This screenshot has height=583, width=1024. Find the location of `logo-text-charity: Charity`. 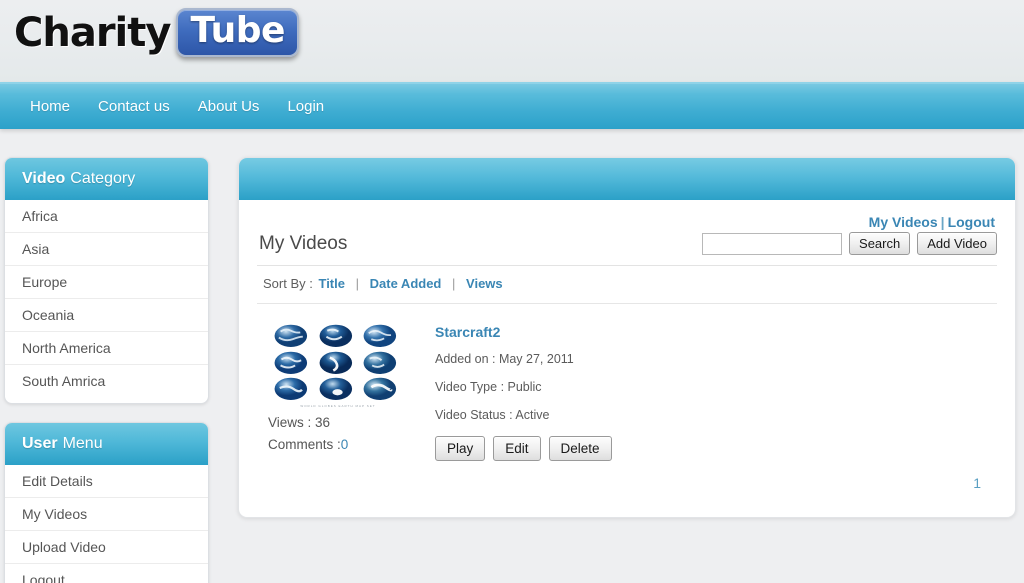

logo-text-charity: Charity is located at coordinates (92, 32).